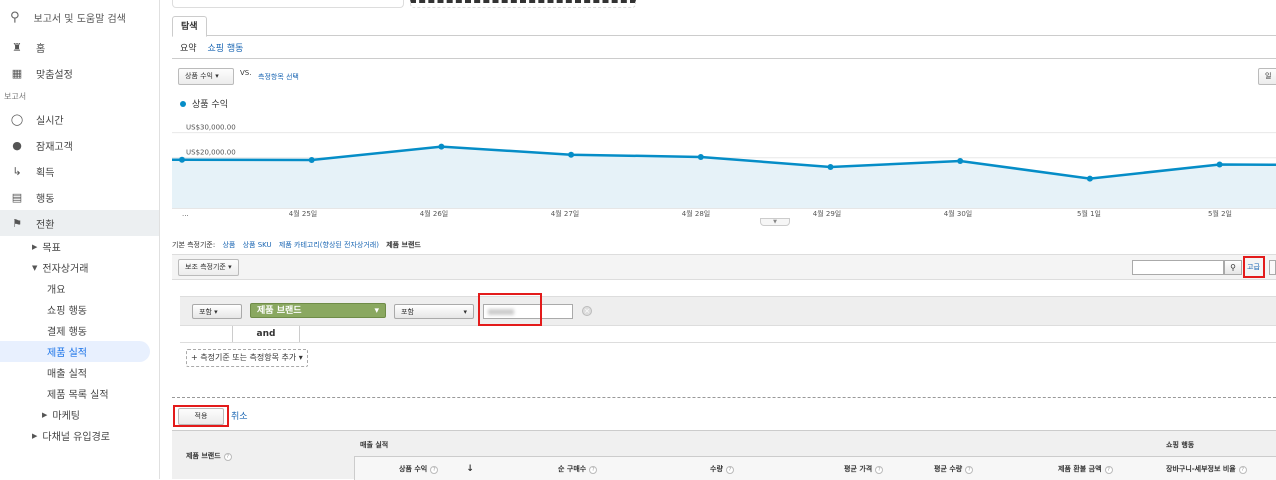 Image resolution: width=1276 pixels, height=480 pixels. What do you see at coordinates (1267, 76) in the screenshot?
I see `day-button: 일` at bounding box center [1267, 76].